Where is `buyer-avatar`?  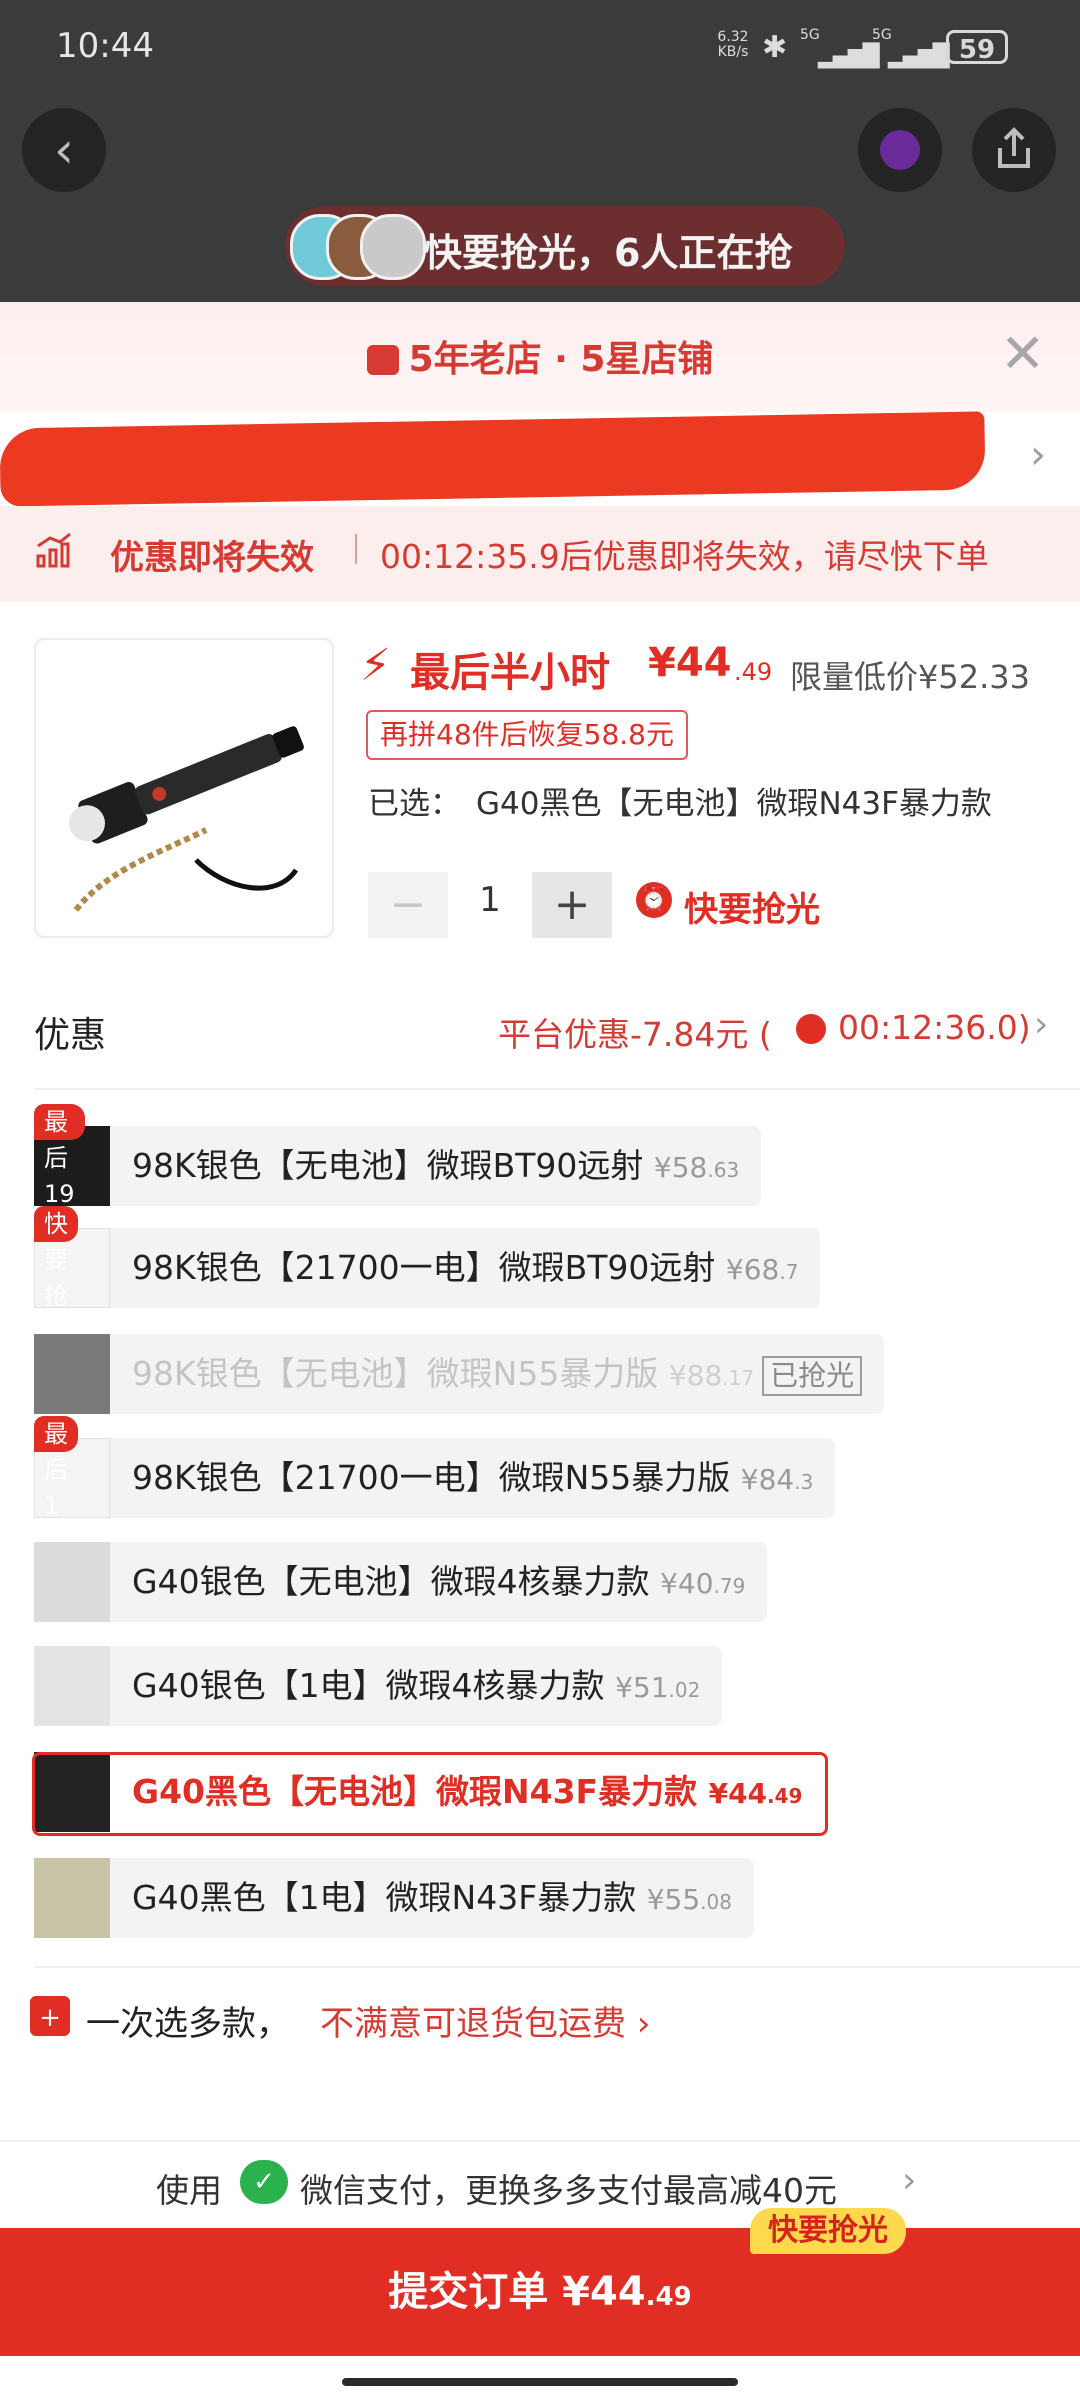 buyer-avatar is located at coordinates (393, 247).